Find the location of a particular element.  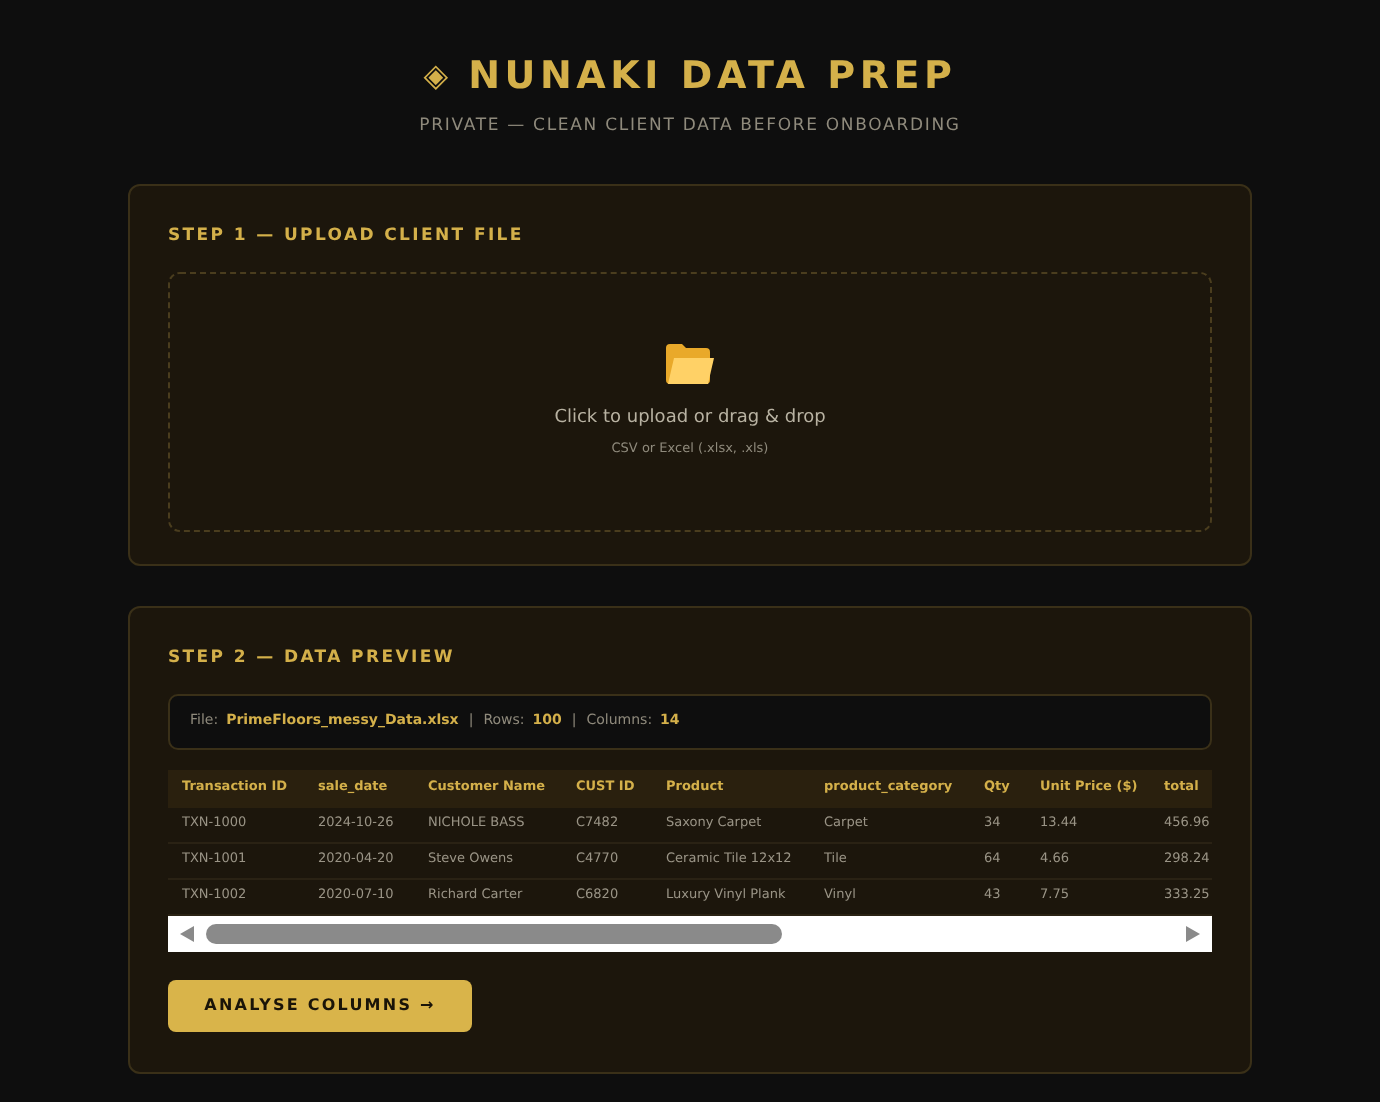

app-subtitle: PRIVATE — CLEAN CLIENT DATA BEFORE ONBOARDING is located at coordinates (690, 127).